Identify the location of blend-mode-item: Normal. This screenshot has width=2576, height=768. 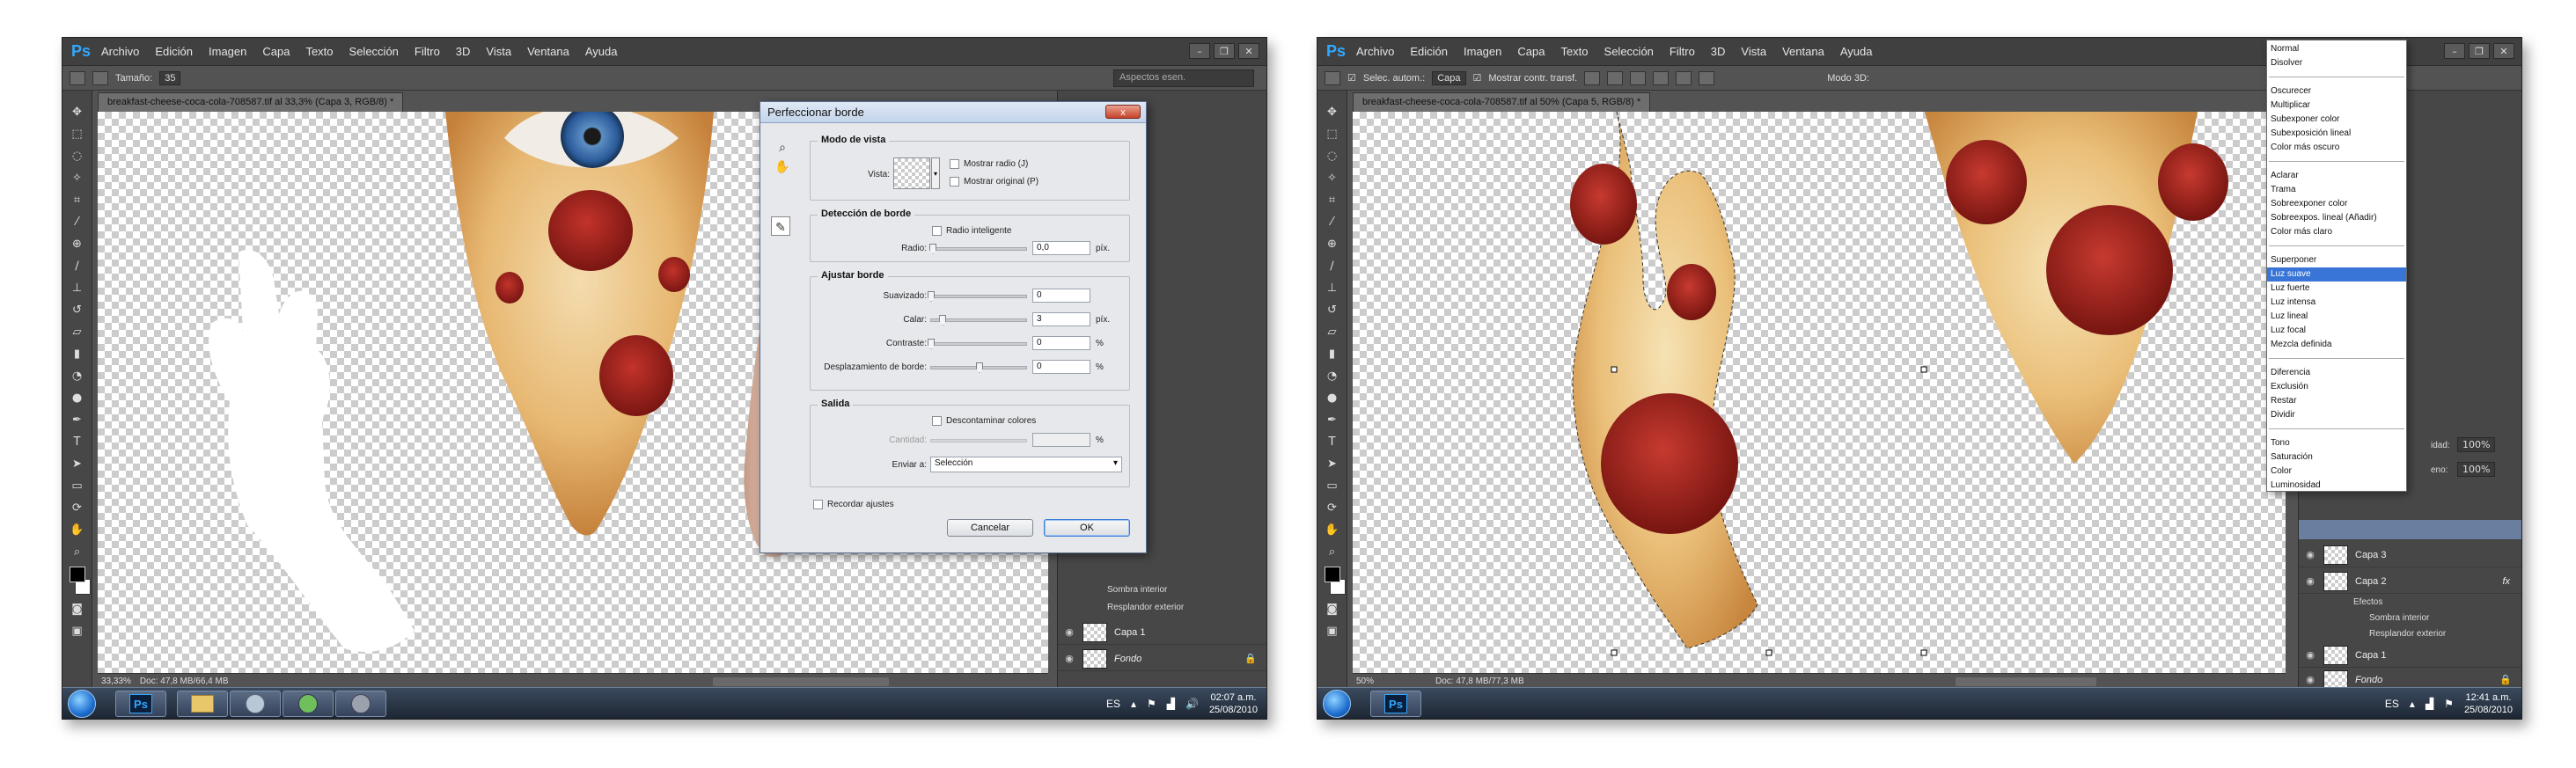
(2336, 49).